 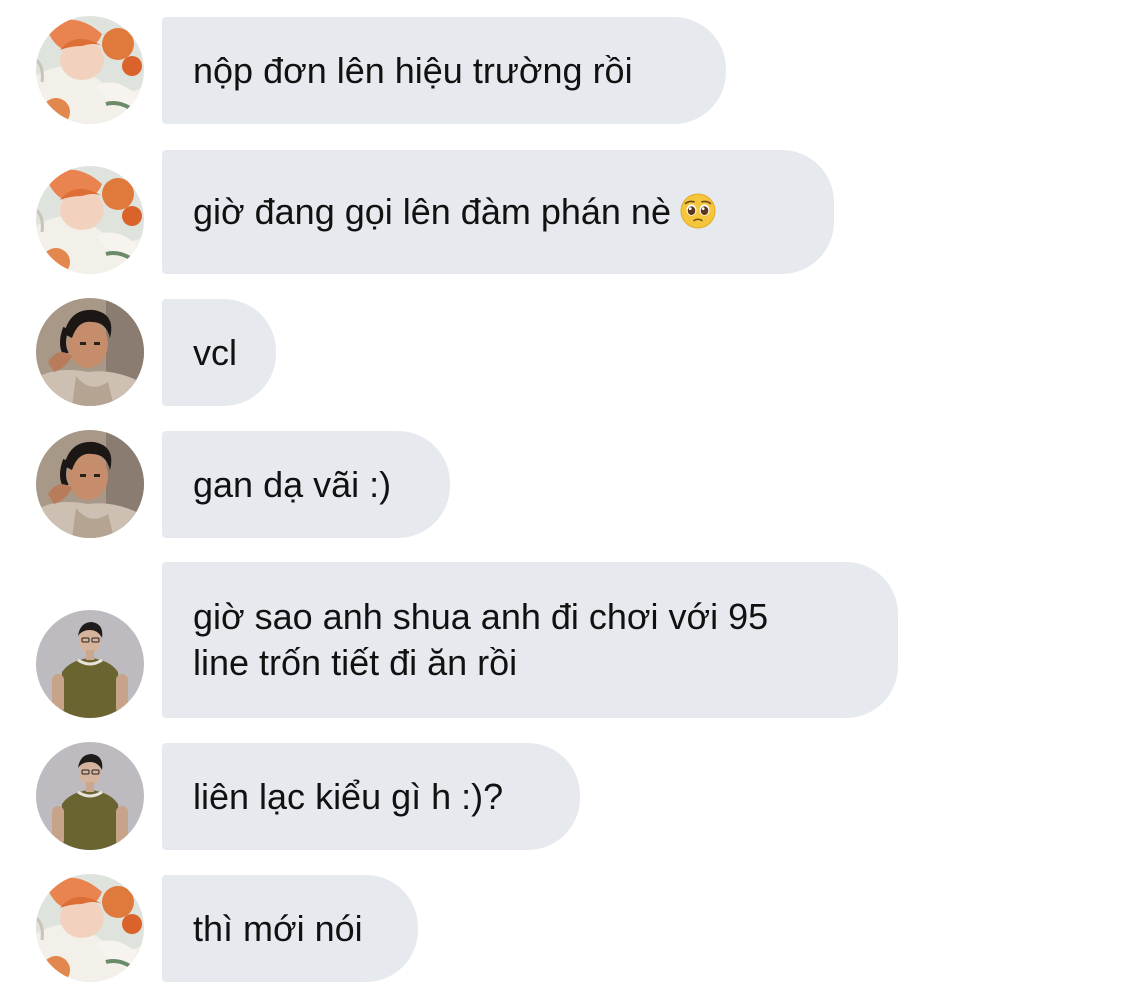 I want to click on message-text: giờ đang gọi lên đàm phán nè, so click(x=455, y=212).